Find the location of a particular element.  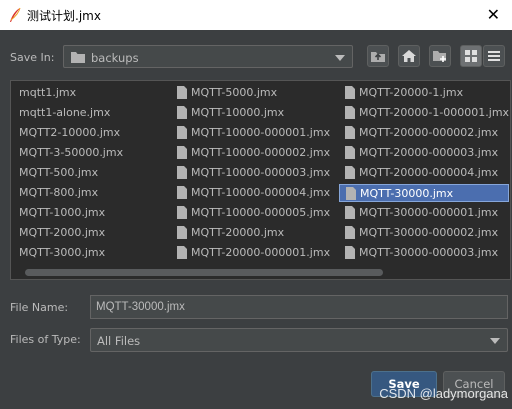

file-list-item: mqtt1-alone.jmx is located at coordinates (91, 113).